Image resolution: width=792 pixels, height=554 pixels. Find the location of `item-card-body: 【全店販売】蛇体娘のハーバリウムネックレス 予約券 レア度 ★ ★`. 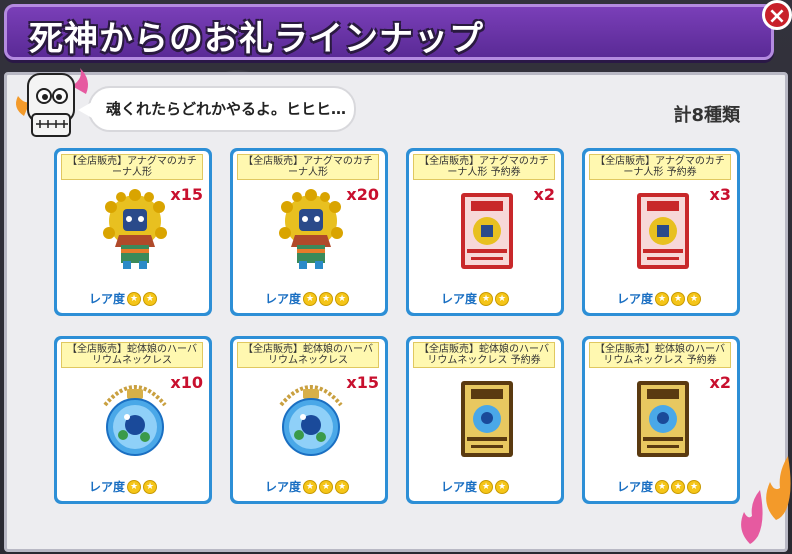

item-card-body: 【全店販売】蛇体娘のハーバリウムネックレス 予約券 レア度 ★ ★ is located at coordinates (485, 420).